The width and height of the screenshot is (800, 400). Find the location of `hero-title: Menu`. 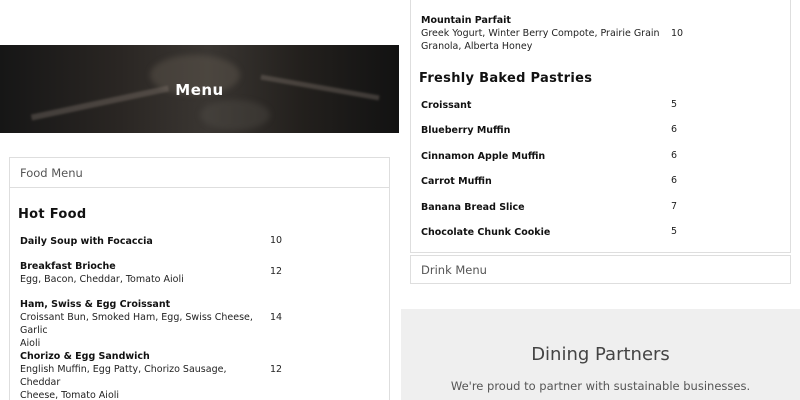

hero-title: Menu is located at coordinates (199, 90).